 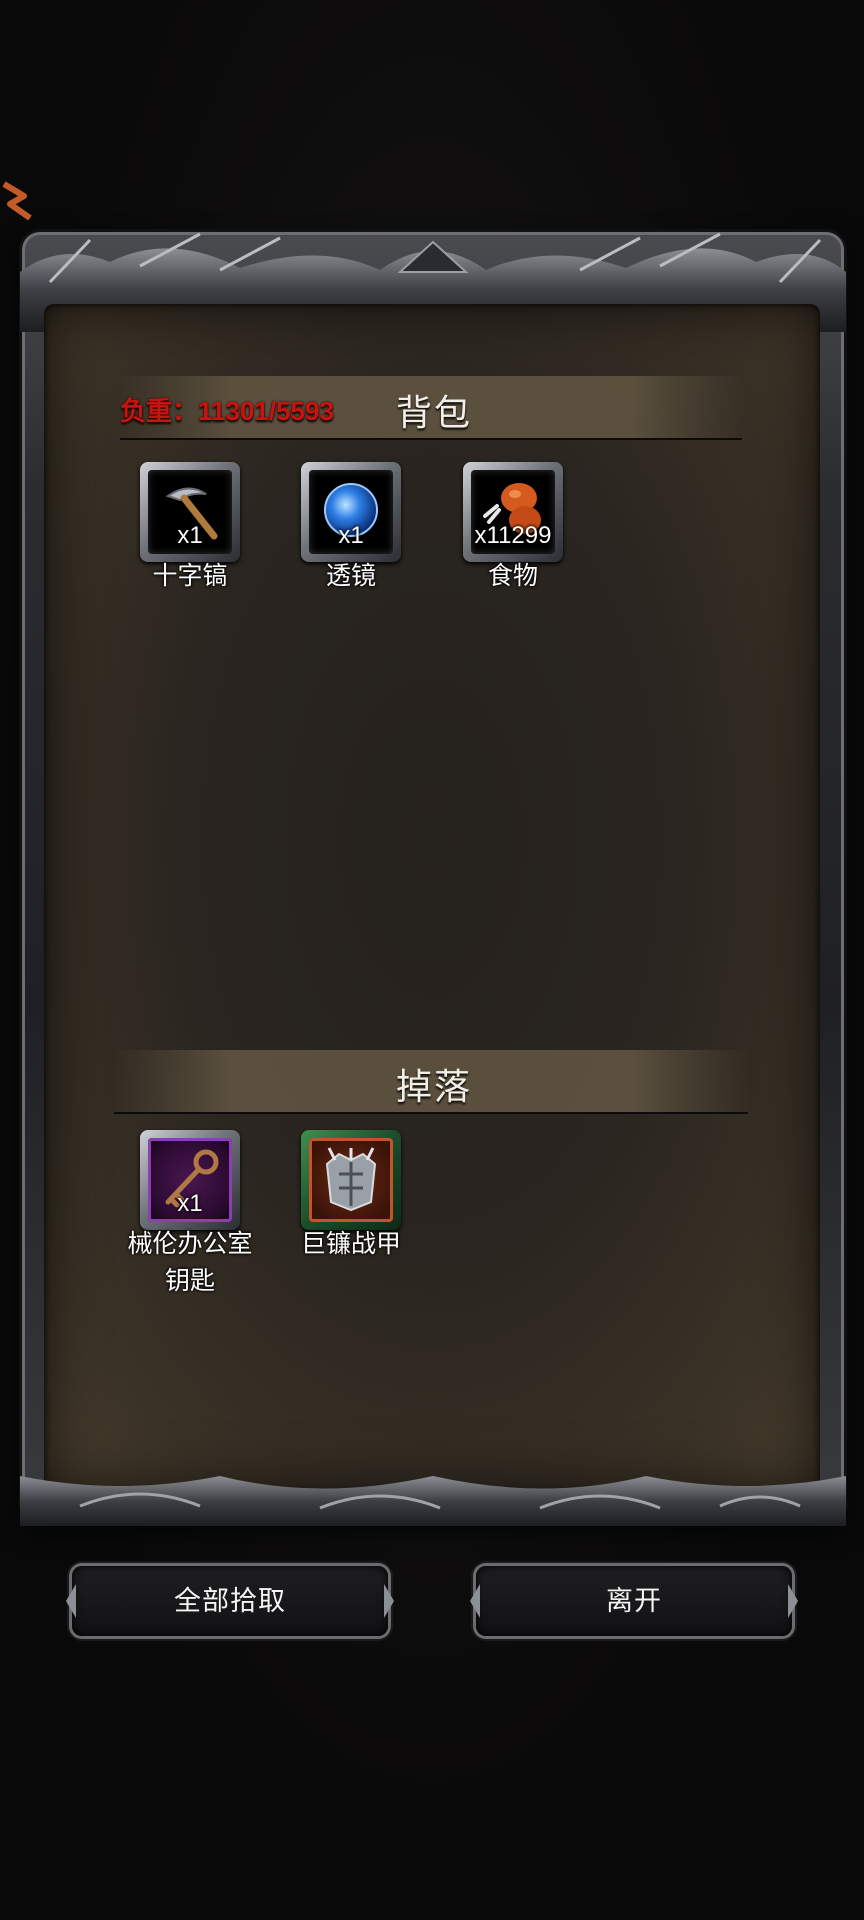 What do you see at coordinates (351, 1179) in the screenshot?
I see `armor-icon` at bounding box center [351, 1179].